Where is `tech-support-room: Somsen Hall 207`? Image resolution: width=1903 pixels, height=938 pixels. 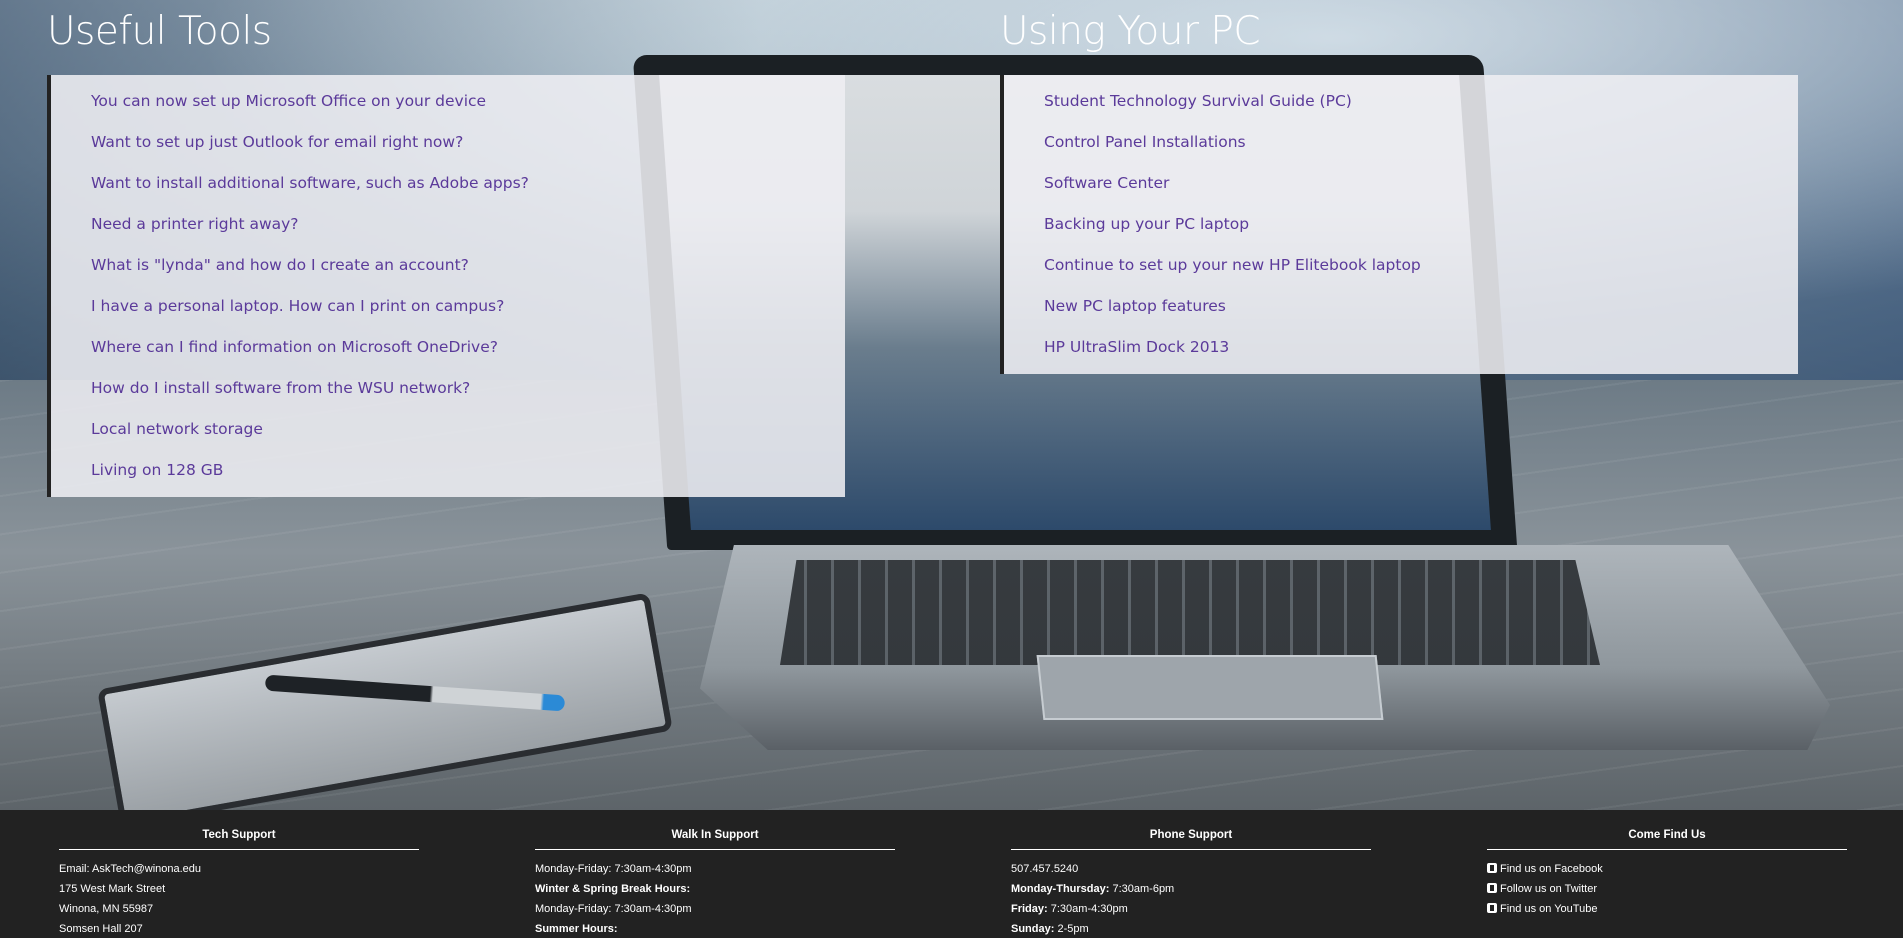 tech-support-room: Somsen Hall 207 is located at coordinates (101, 929).